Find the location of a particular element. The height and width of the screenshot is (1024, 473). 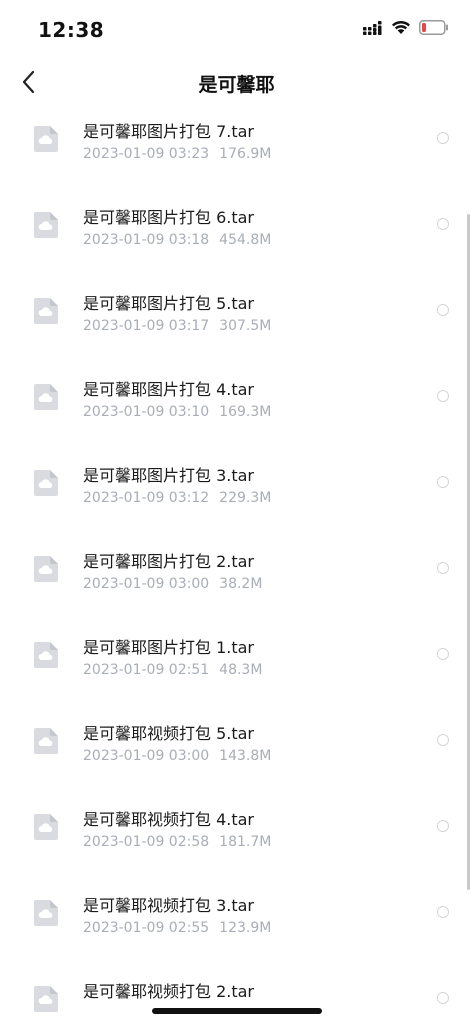

file-name: 是可馨耶图片打包 7.tar is located at coordinates (169, 131).